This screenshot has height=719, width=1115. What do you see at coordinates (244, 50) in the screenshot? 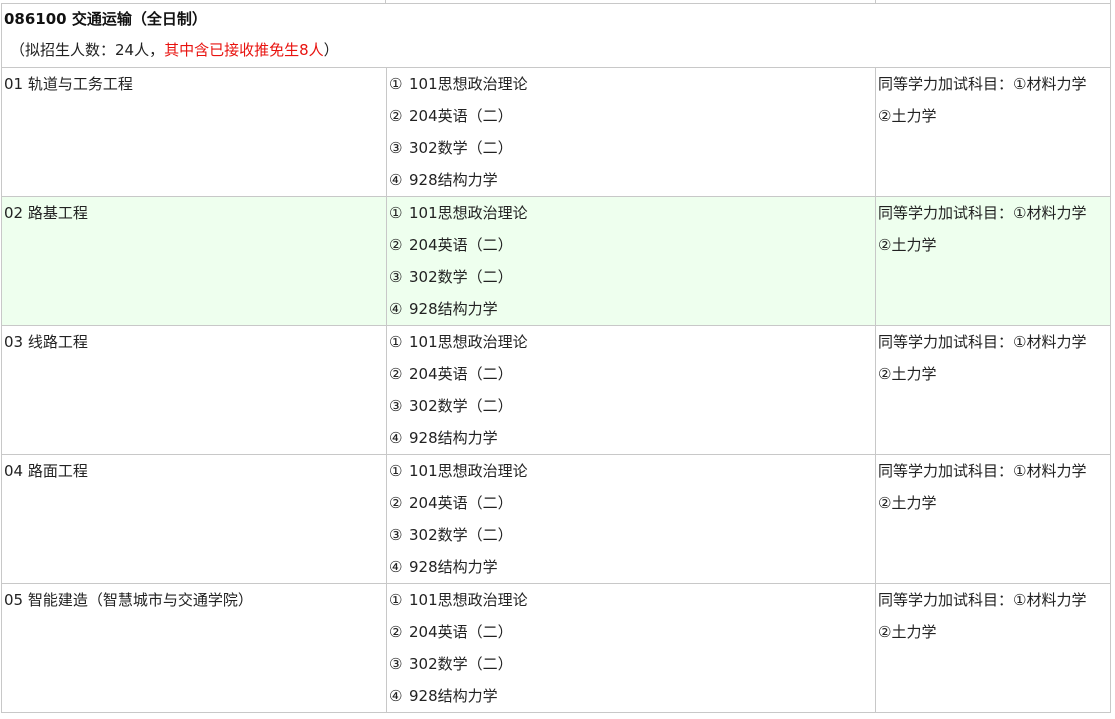
I see `quota-highlight: 其中含已接收推免生8人` at bounding box center [244, 50].